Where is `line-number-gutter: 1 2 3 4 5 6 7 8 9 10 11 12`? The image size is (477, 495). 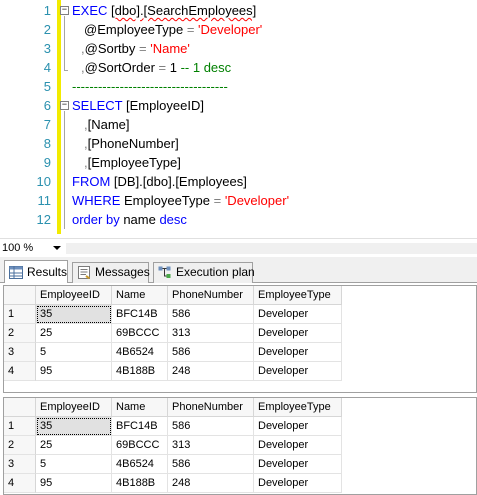 line-number-gutter: 1 2 3 4 5 6 7 8 9 10 11 12 is located at coordinates (27, 119).